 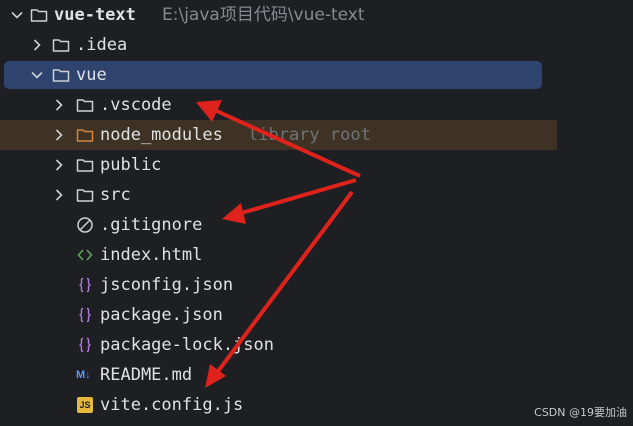 What do you see at coordinates (316, 315) in the screenshot?
I see `tree-row-package-json: package.json` at bounding box center [316, 315].